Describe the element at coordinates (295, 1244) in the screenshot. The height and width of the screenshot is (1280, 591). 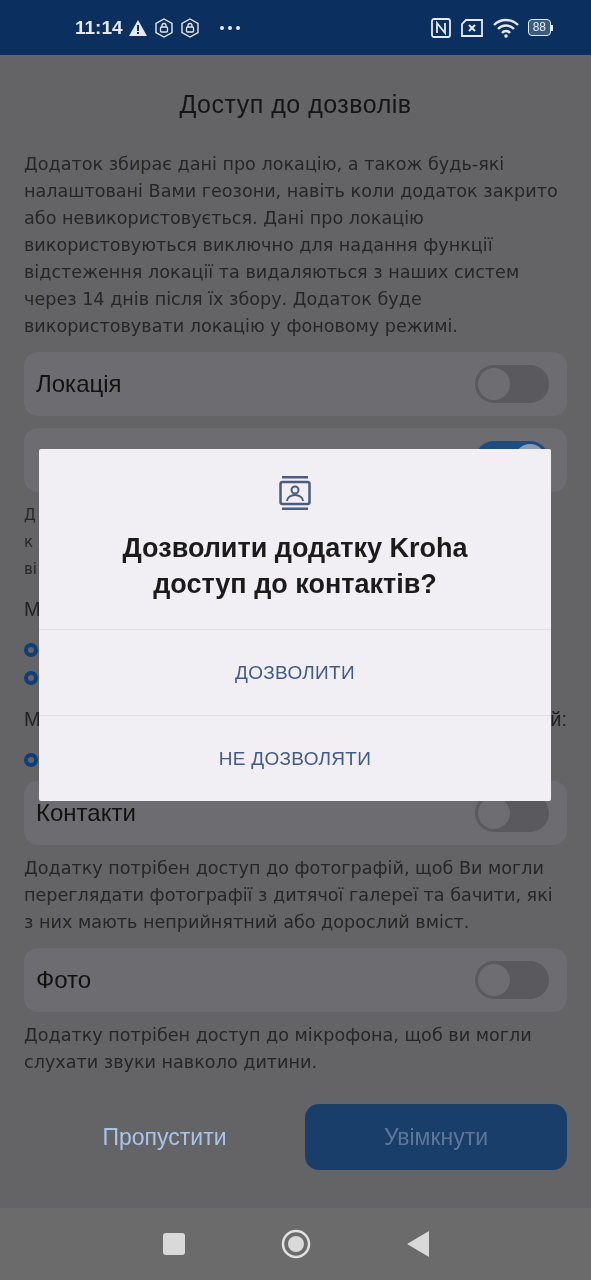
I see `home-icon` at that location.